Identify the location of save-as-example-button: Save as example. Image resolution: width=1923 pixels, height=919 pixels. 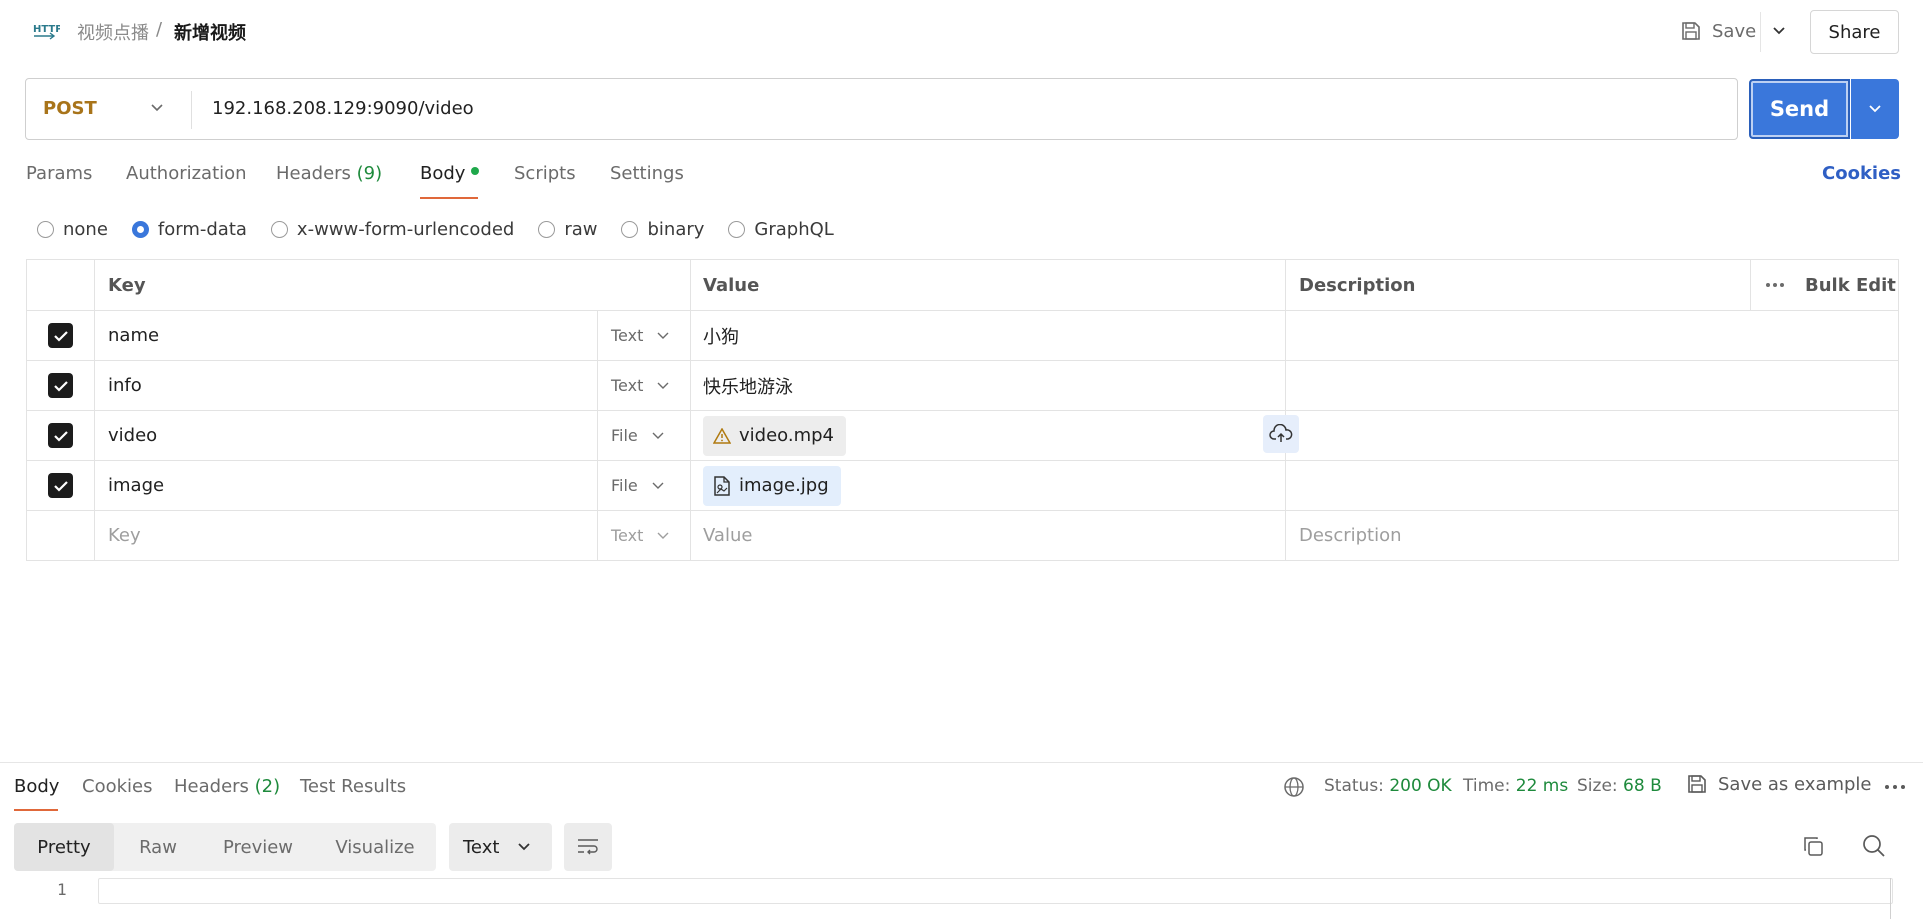
(1779, 784).